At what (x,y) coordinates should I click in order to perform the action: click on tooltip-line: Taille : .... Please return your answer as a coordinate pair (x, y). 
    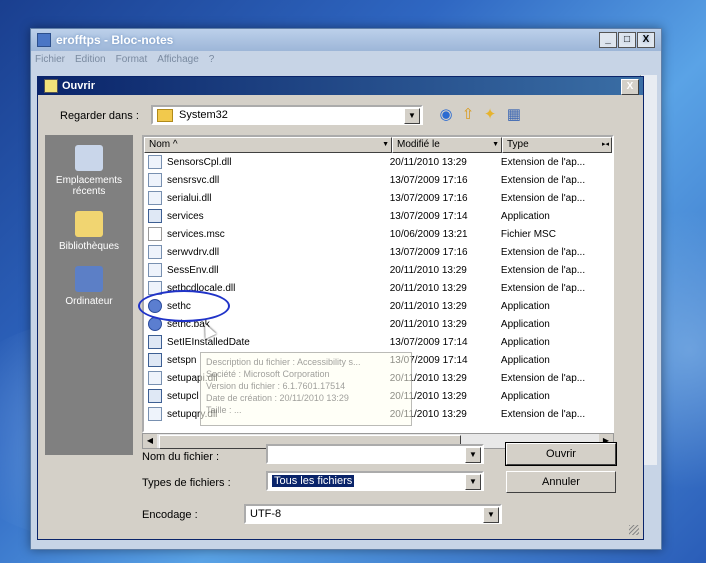
    Looking at the image, I should click on (224, 410).